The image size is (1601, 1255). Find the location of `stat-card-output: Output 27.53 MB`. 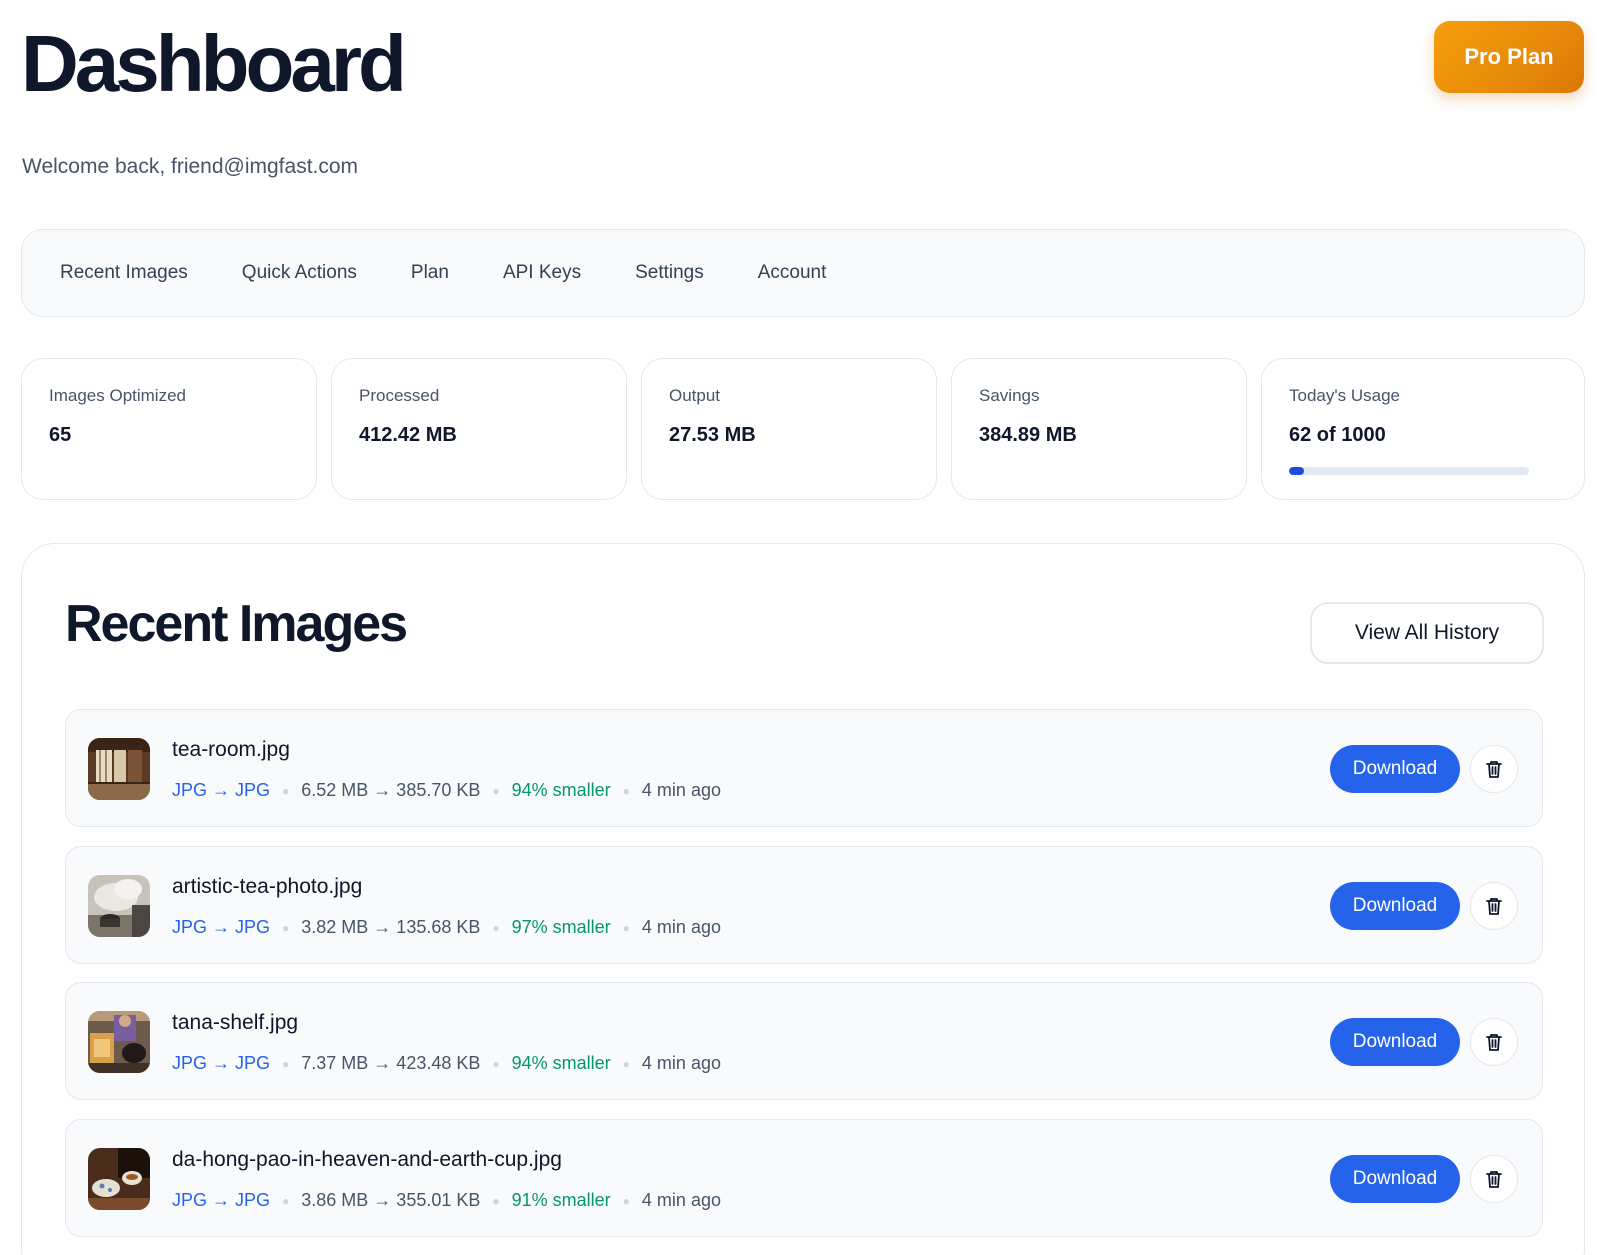

stat-card-output: Output 27.53 MB is located at coordinates (789, 429).